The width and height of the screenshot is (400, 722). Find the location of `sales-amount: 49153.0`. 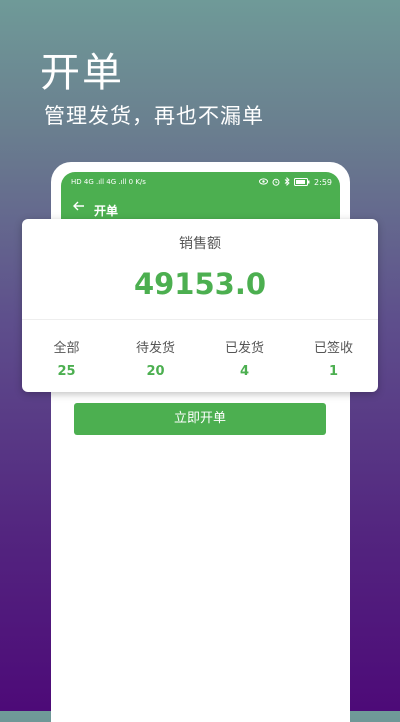

sales-amount: 49153.0 is located at coordinates (200, 284).